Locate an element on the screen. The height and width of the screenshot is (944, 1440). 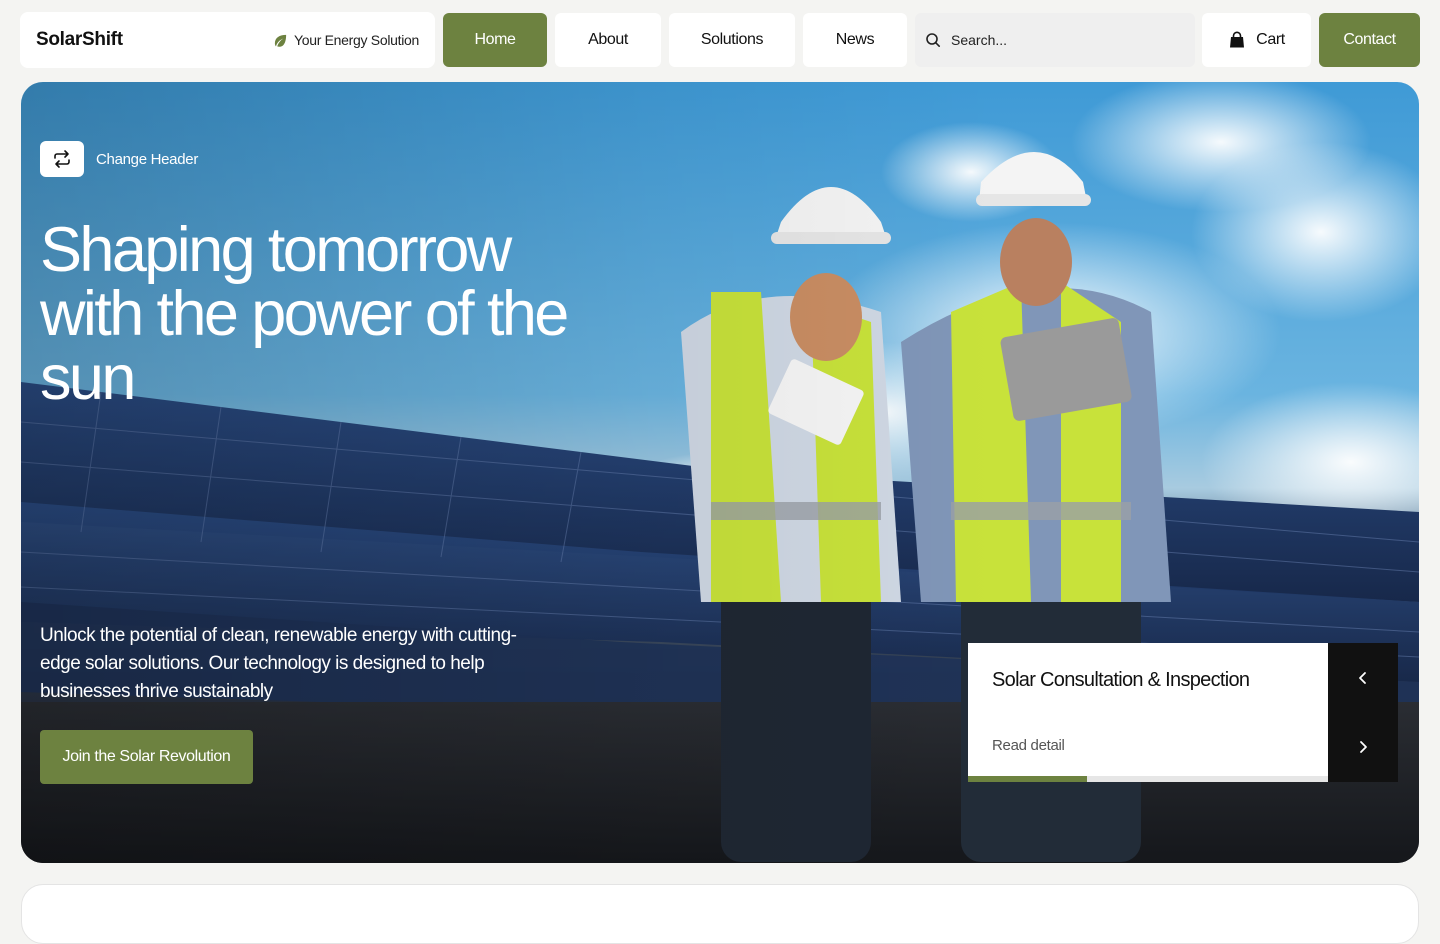
repeat-icon is located at coordinates (62, 159).